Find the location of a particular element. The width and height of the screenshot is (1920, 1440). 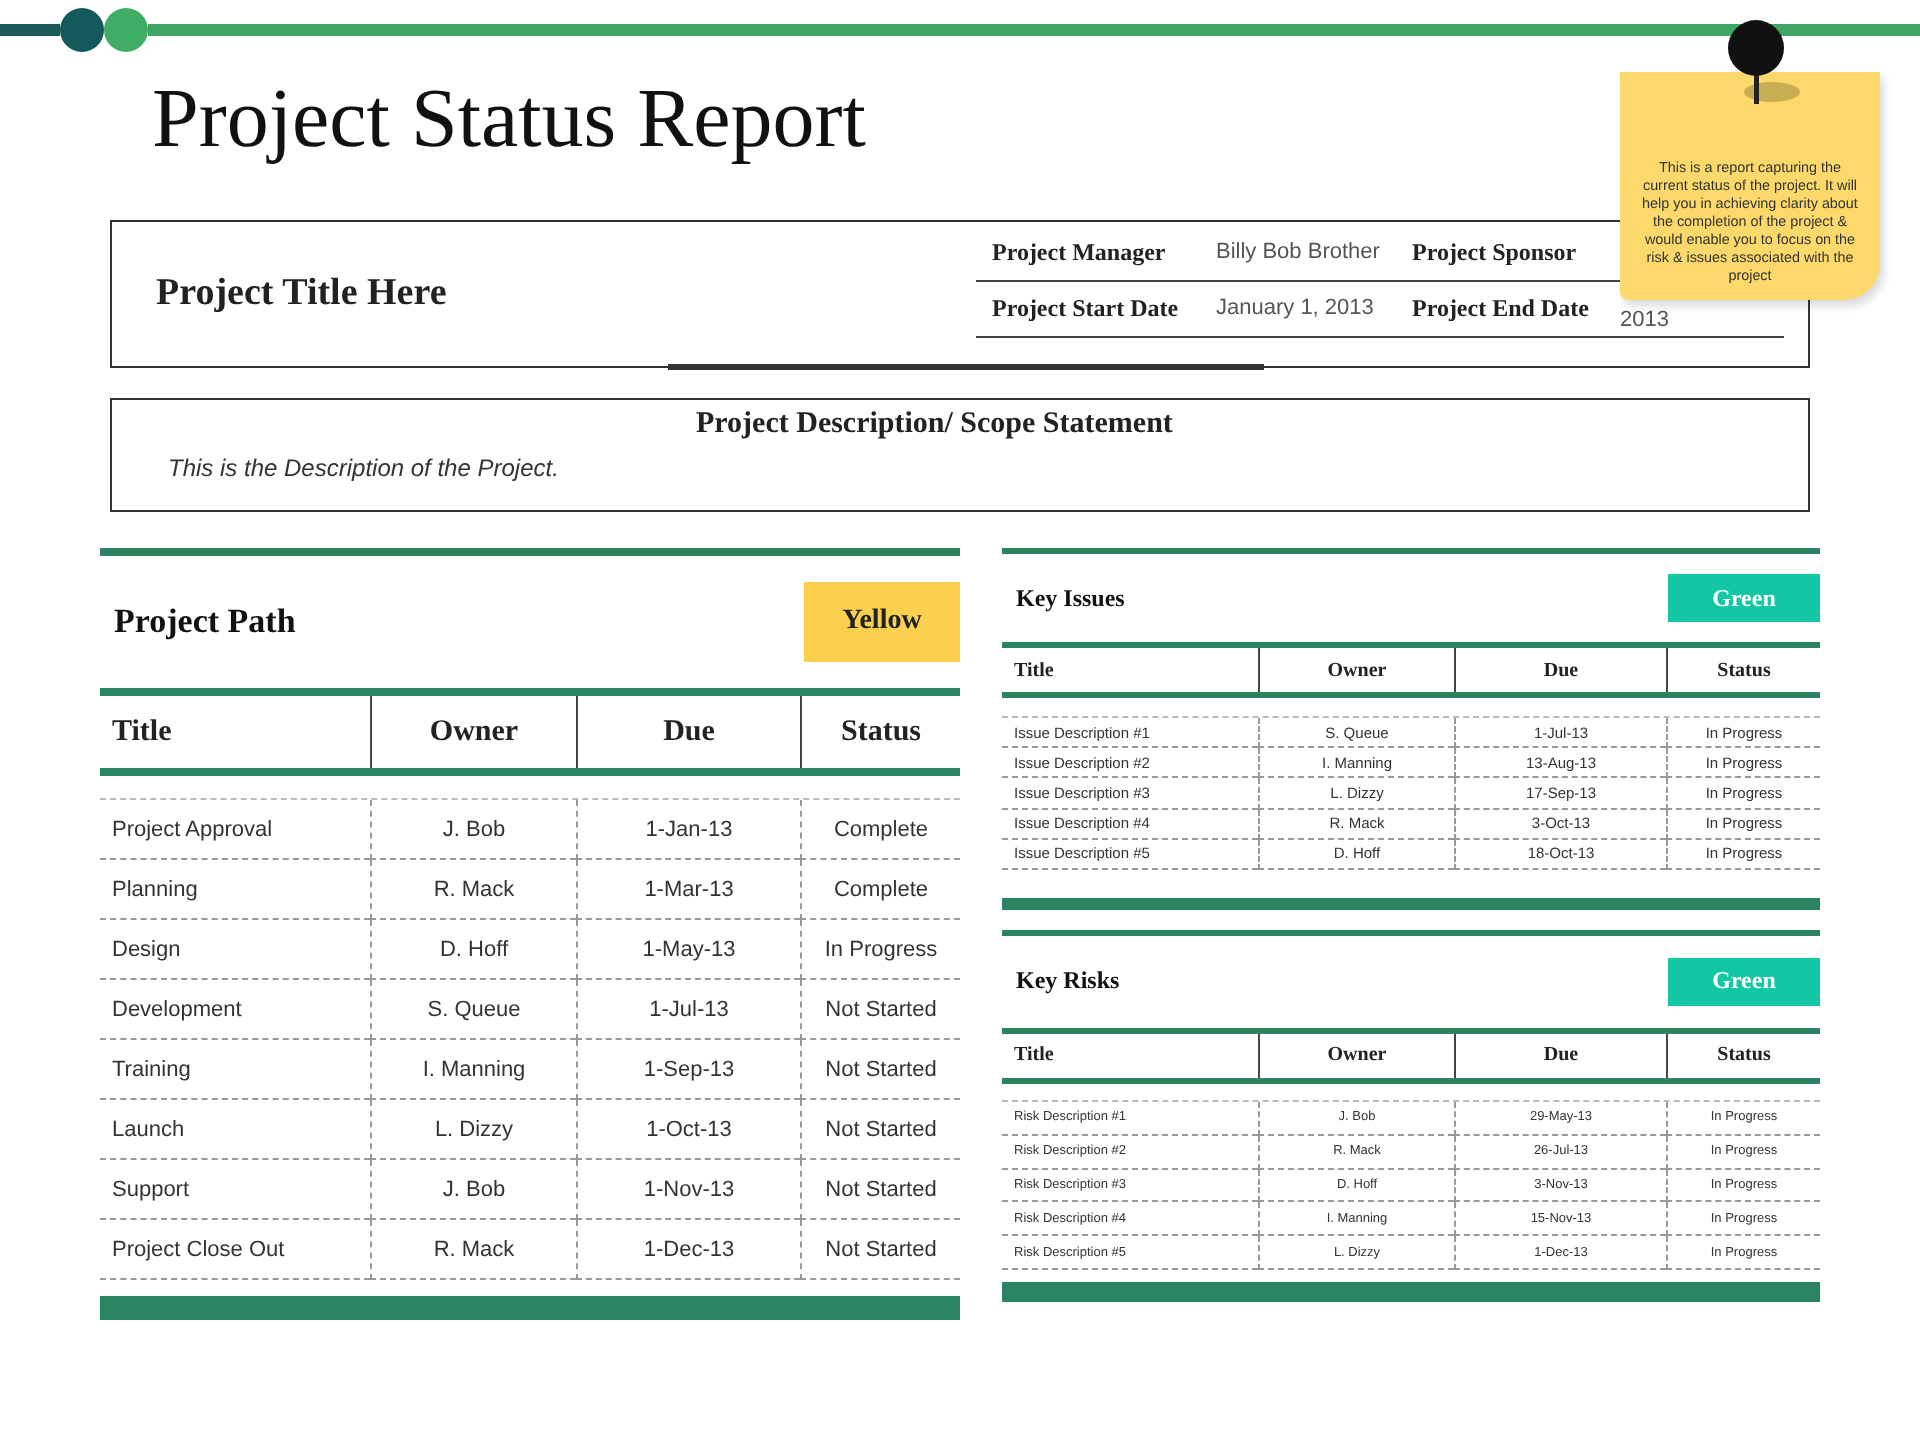

table-cell: L. Dizzy is located at coordinates (473, 1130).